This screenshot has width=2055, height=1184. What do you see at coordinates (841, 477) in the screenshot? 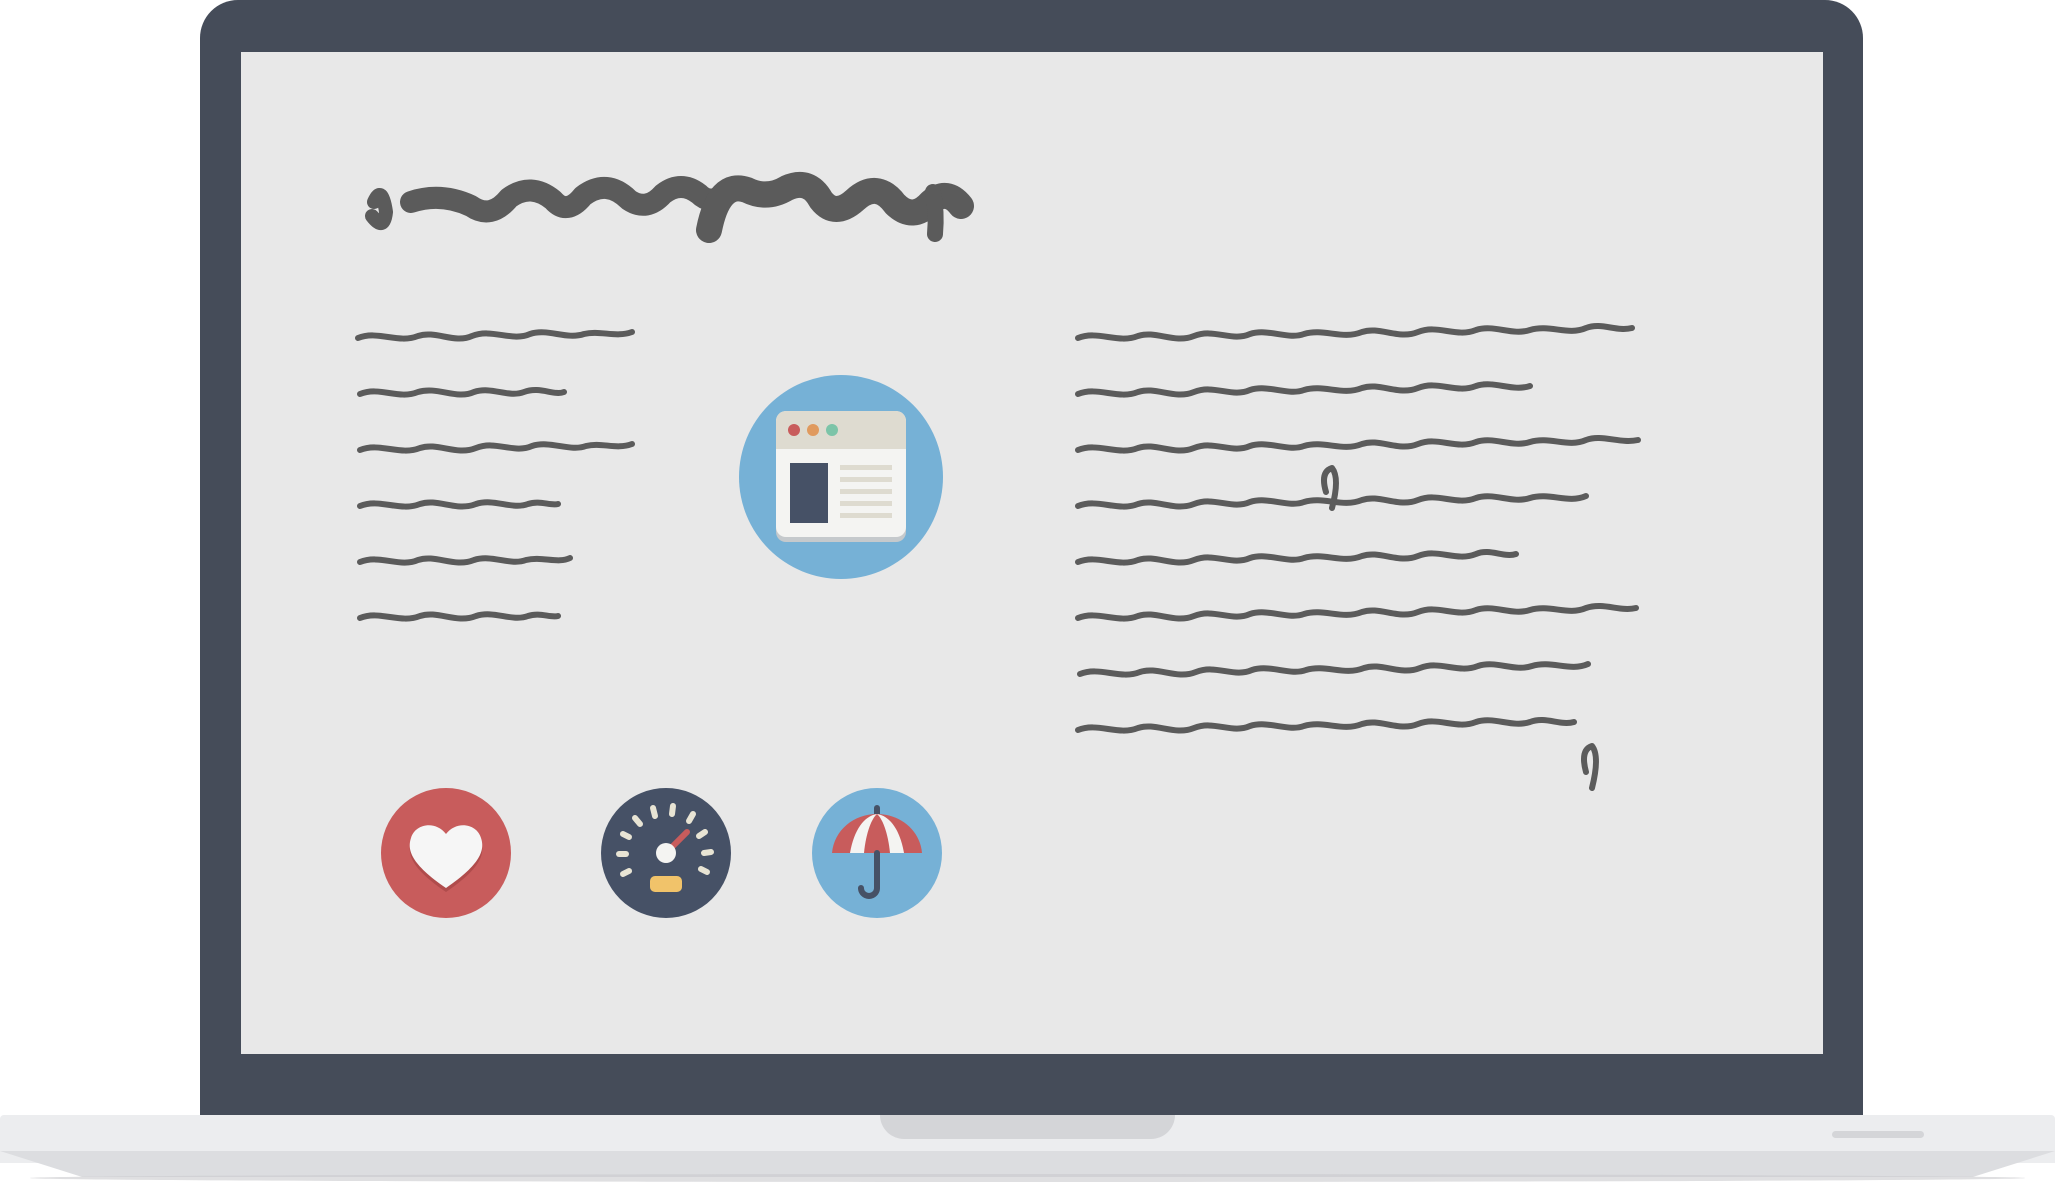
I see `browser-window-icon` at bounding box center [841, 477].